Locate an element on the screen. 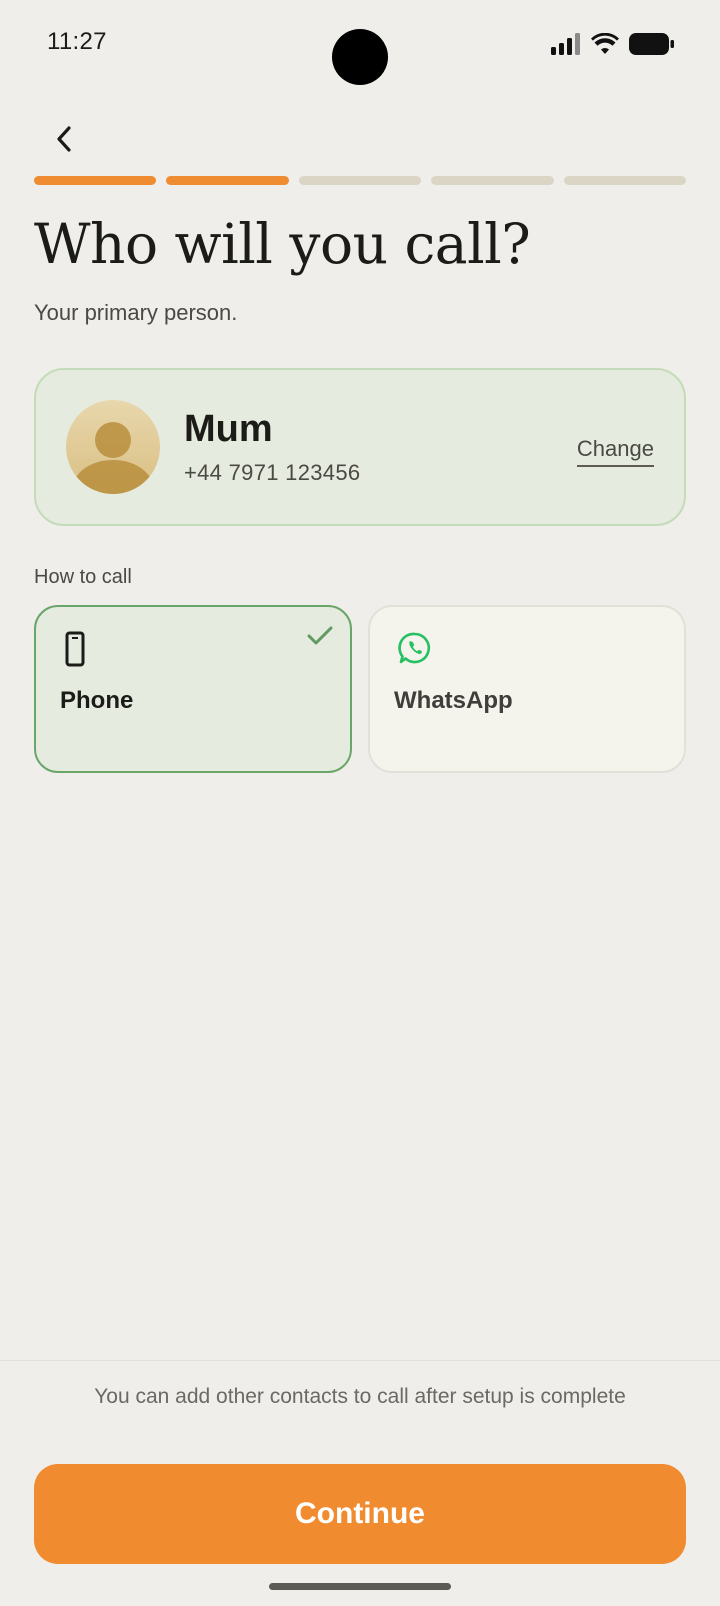 The image size is (720, 1606). contact-phone: +44 7971 123456 is located at coordinates (272, 472).